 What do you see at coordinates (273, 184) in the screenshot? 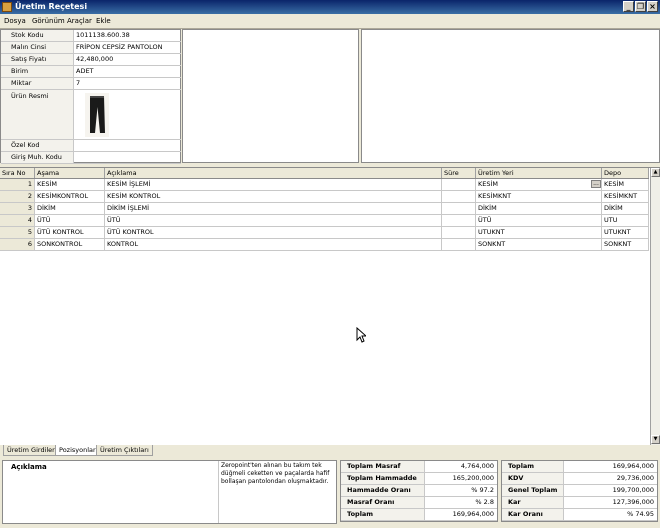
I see `cell-aciklama: KESİM İŞLEMİ` at bounding box center [273, 184].